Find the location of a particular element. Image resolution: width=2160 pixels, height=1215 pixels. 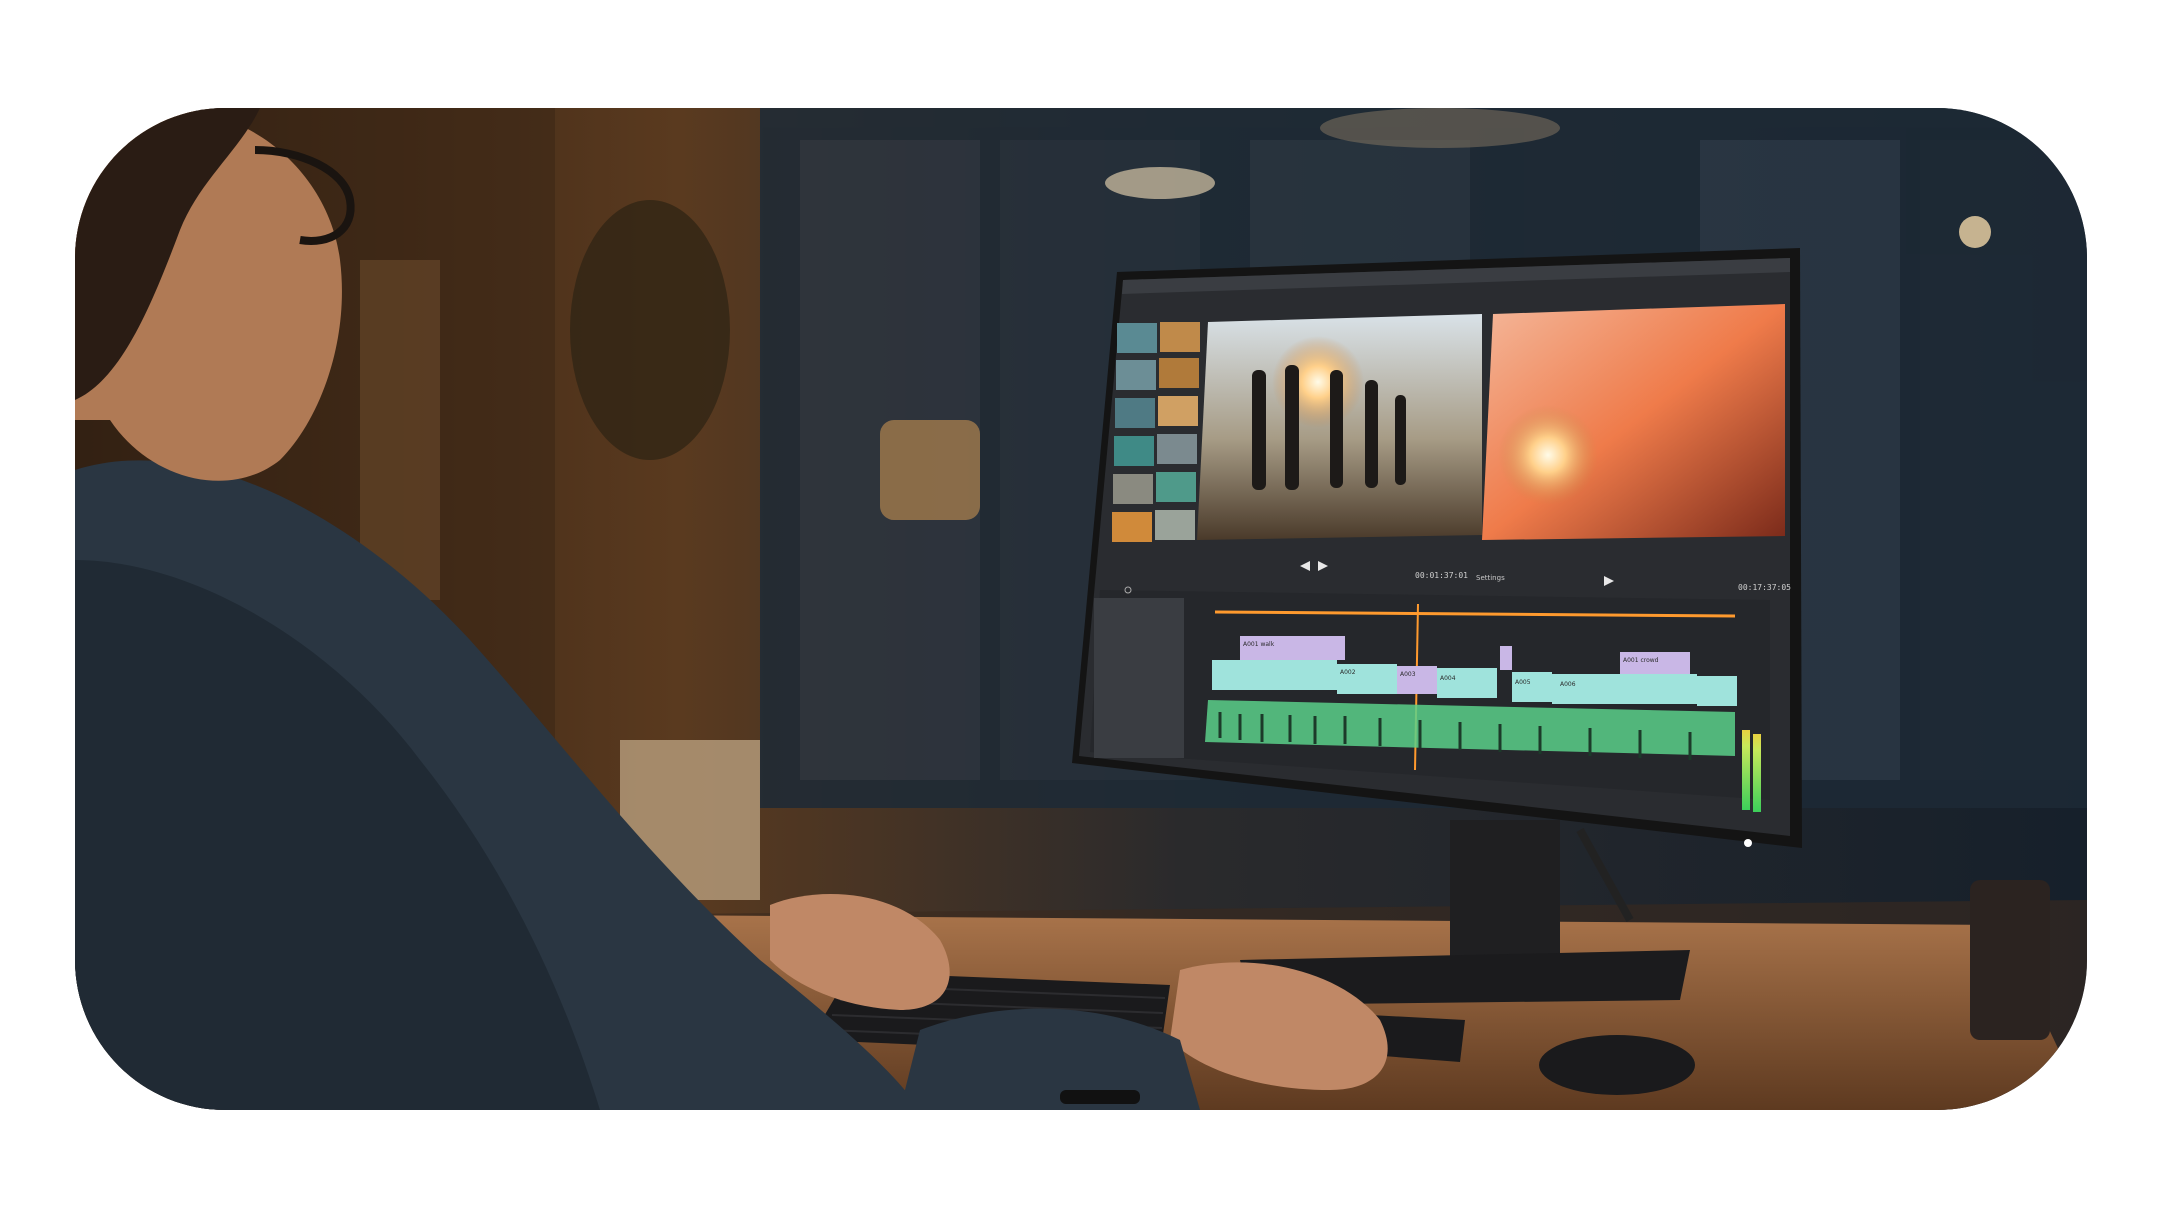

ceiling-light is located at coordinates (1160, 183).